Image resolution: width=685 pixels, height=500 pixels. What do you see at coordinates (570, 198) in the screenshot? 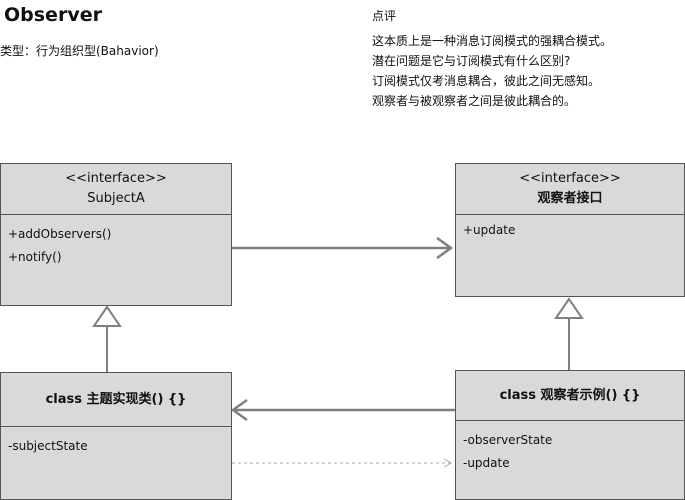
I see `observer-interface-name: 观察者接口` at bounding box center [570, 198].